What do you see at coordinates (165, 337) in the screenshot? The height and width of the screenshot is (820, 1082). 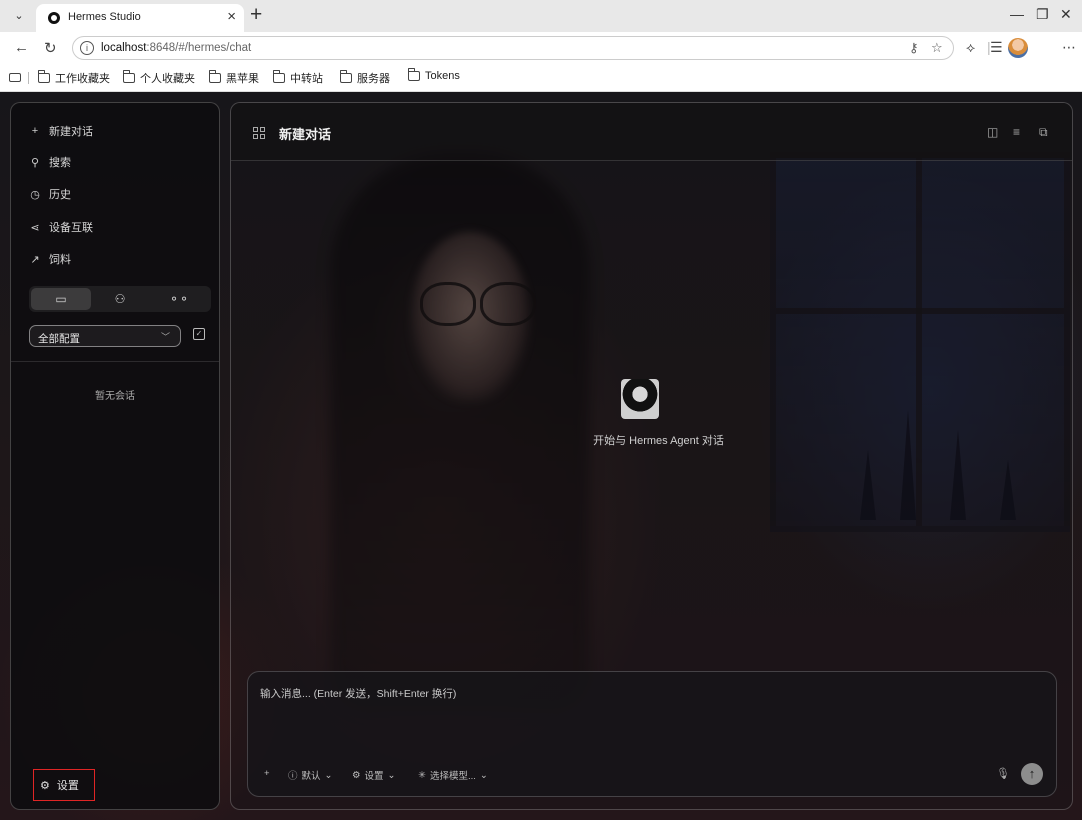 I see `chevron-down-icon: ﹀` at bounding box center [165, 337].